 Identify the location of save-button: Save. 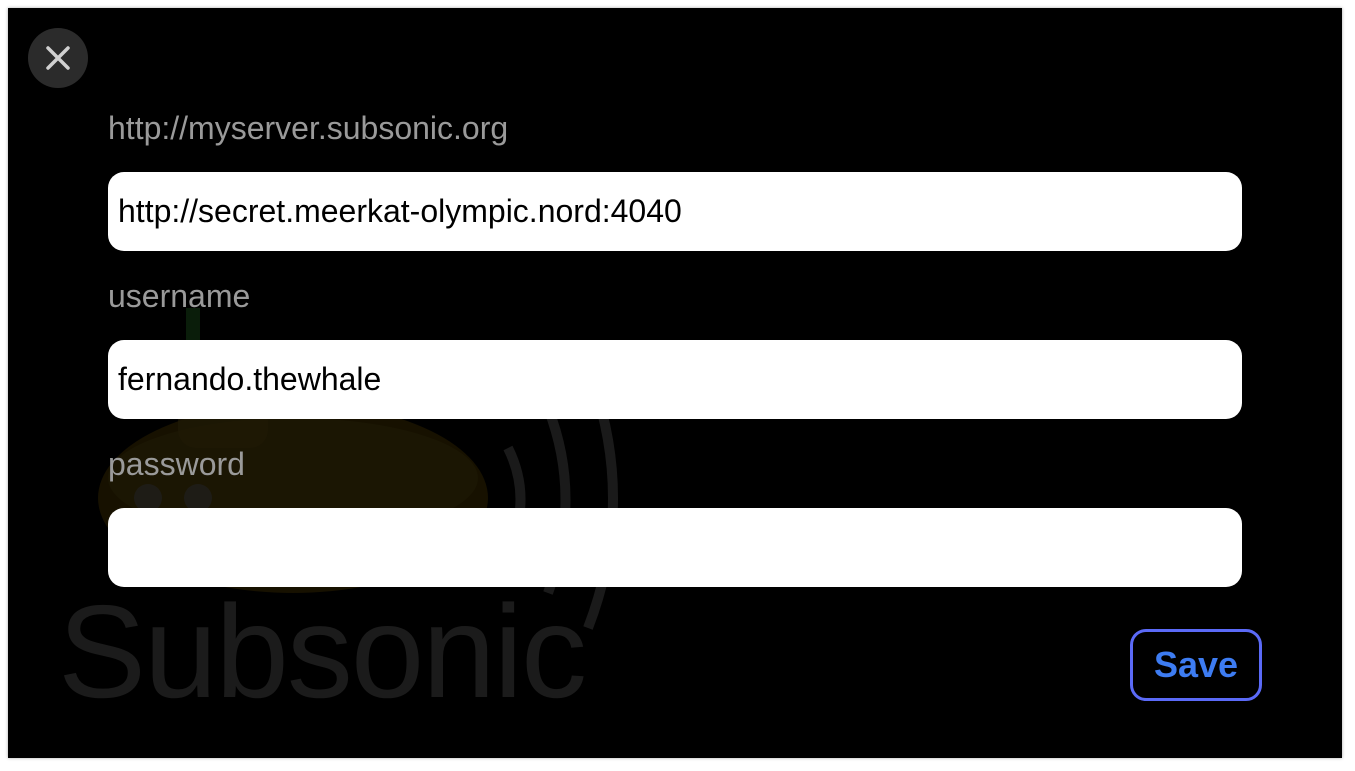
(1196, 665).